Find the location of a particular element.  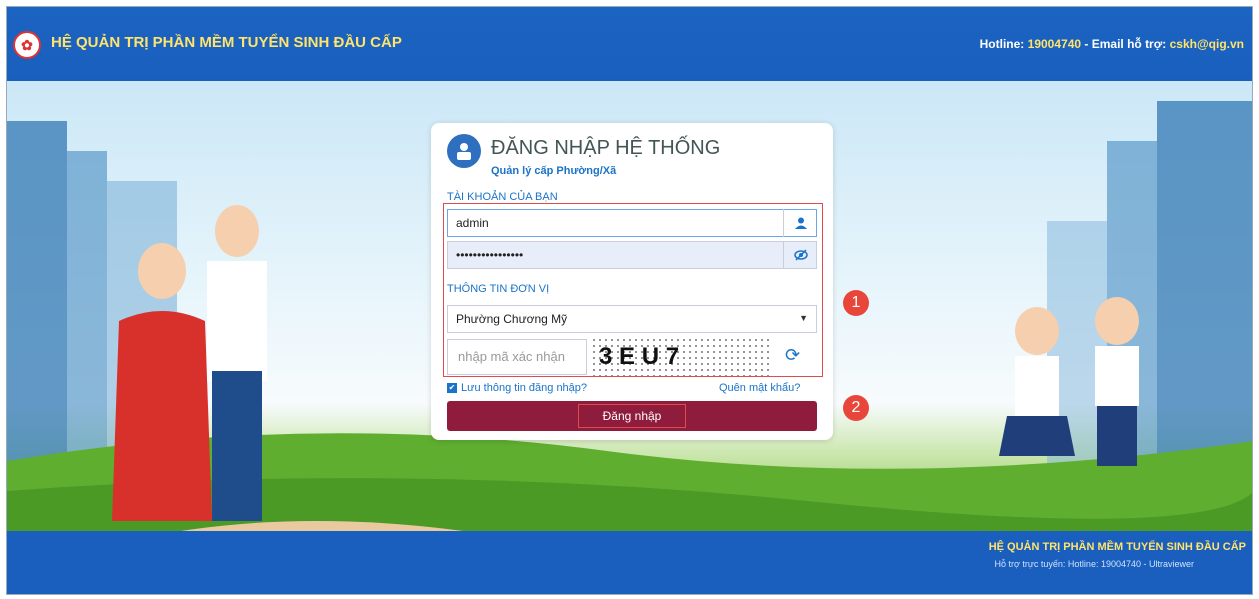

app-logo-icon: ✿ is located at coordinates (27, 45).